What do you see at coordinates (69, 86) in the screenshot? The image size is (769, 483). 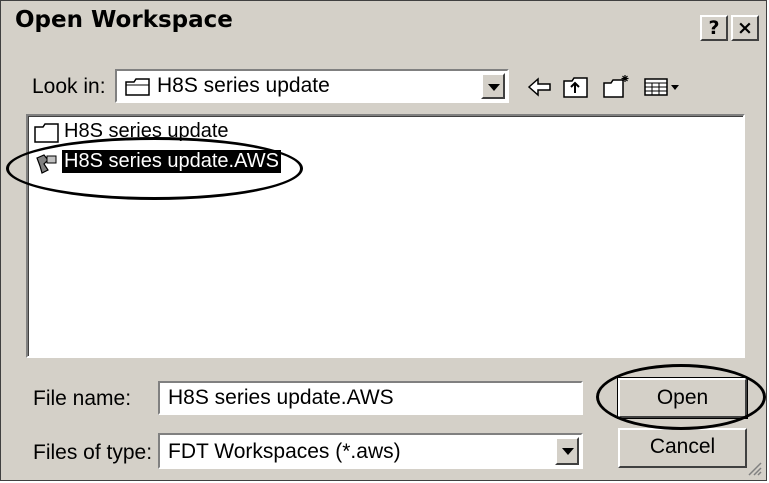 I see `look-in-label: Look in:` at bounding box center [69, 86].